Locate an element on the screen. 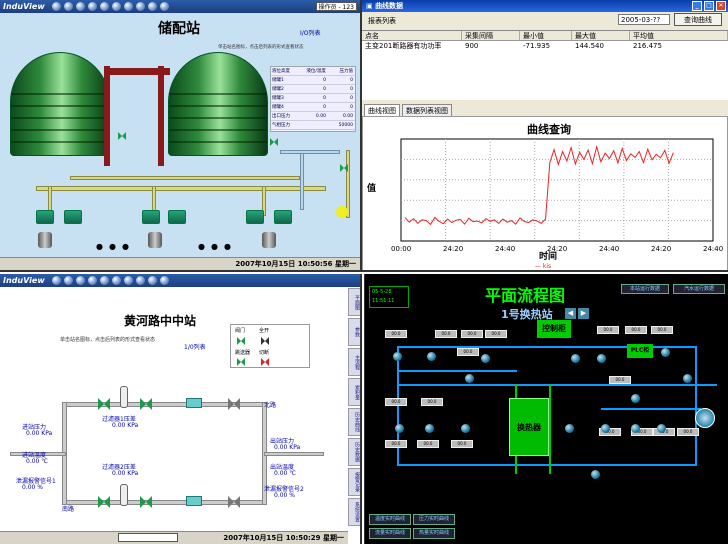 This screenshot has width=728, height=544. minimize-button: _ is located at coordinates (697, 6).